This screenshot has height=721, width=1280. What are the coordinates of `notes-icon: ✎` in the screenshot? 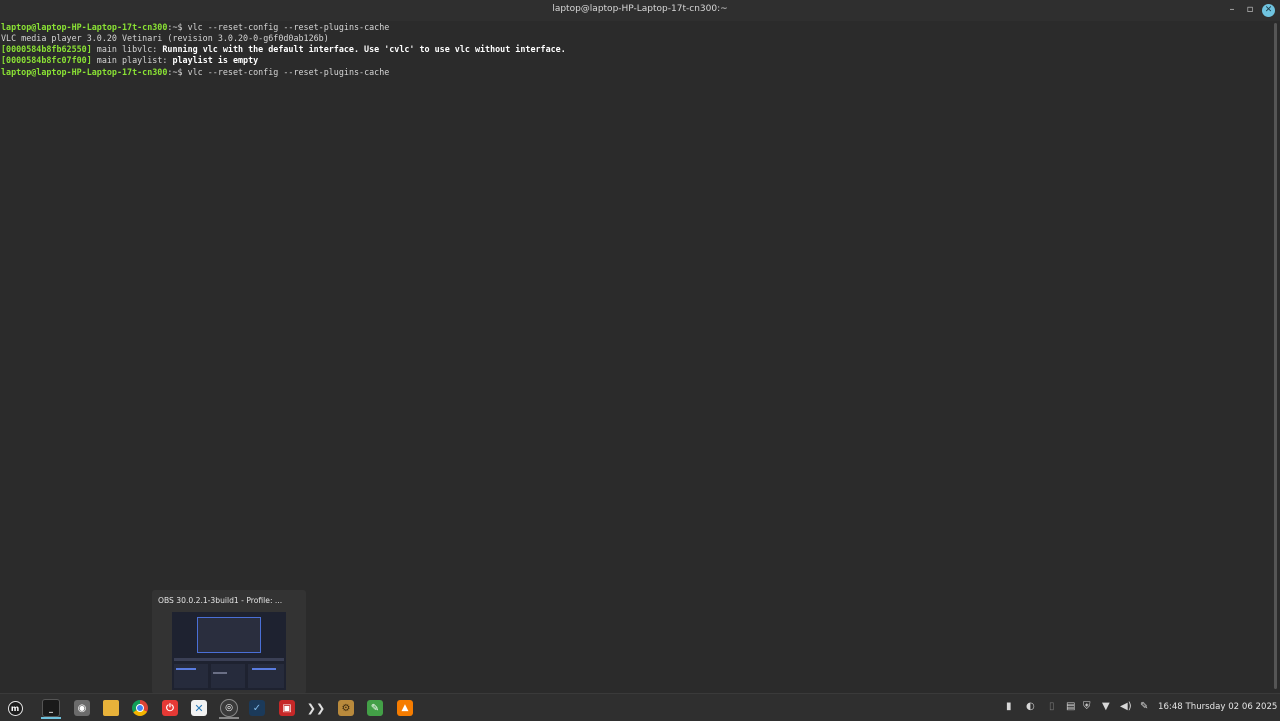 It's located at (375, 708).